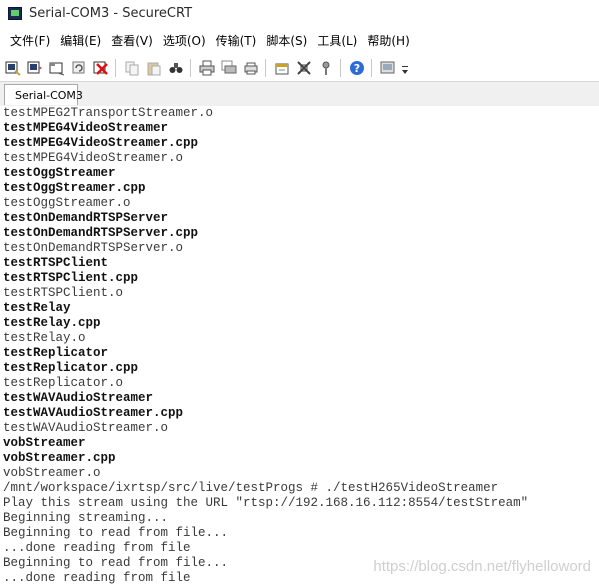 The height and width of the screenshot is (585, 599). Describe the element at coordinates (59, 458) in the screenshot. I see `terminal-line: vobStreamer.cpp` at that location.